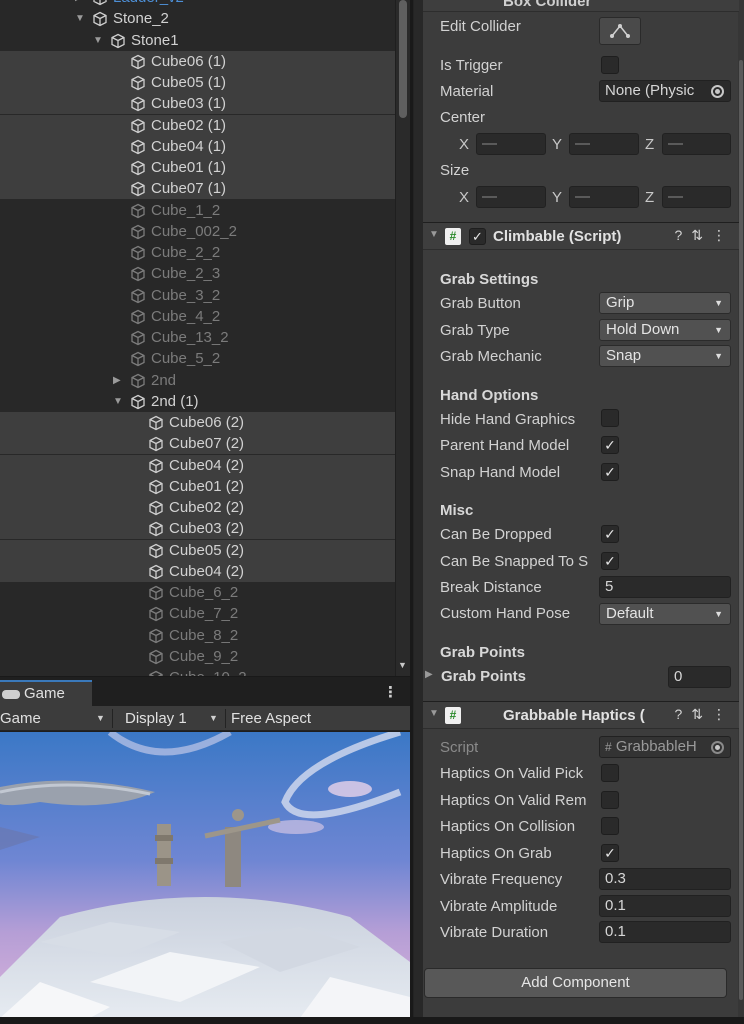  What do you see at coordinates (610, 472) in the screenshot?
I see `snap-hand-model-checkbox: ✓` at bounding box center [610, 472].